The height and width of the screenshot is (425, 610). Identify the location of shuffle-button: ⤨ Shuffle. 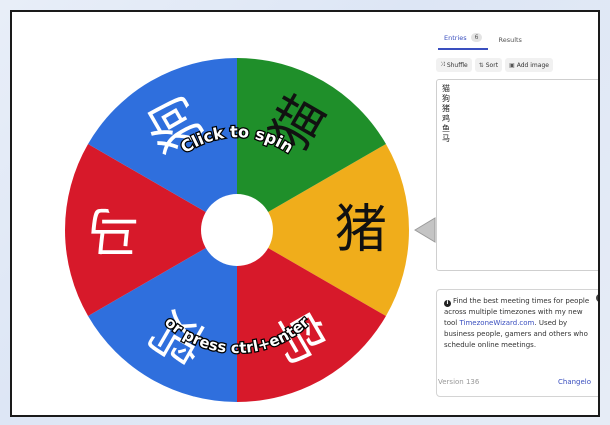
(454, 65).